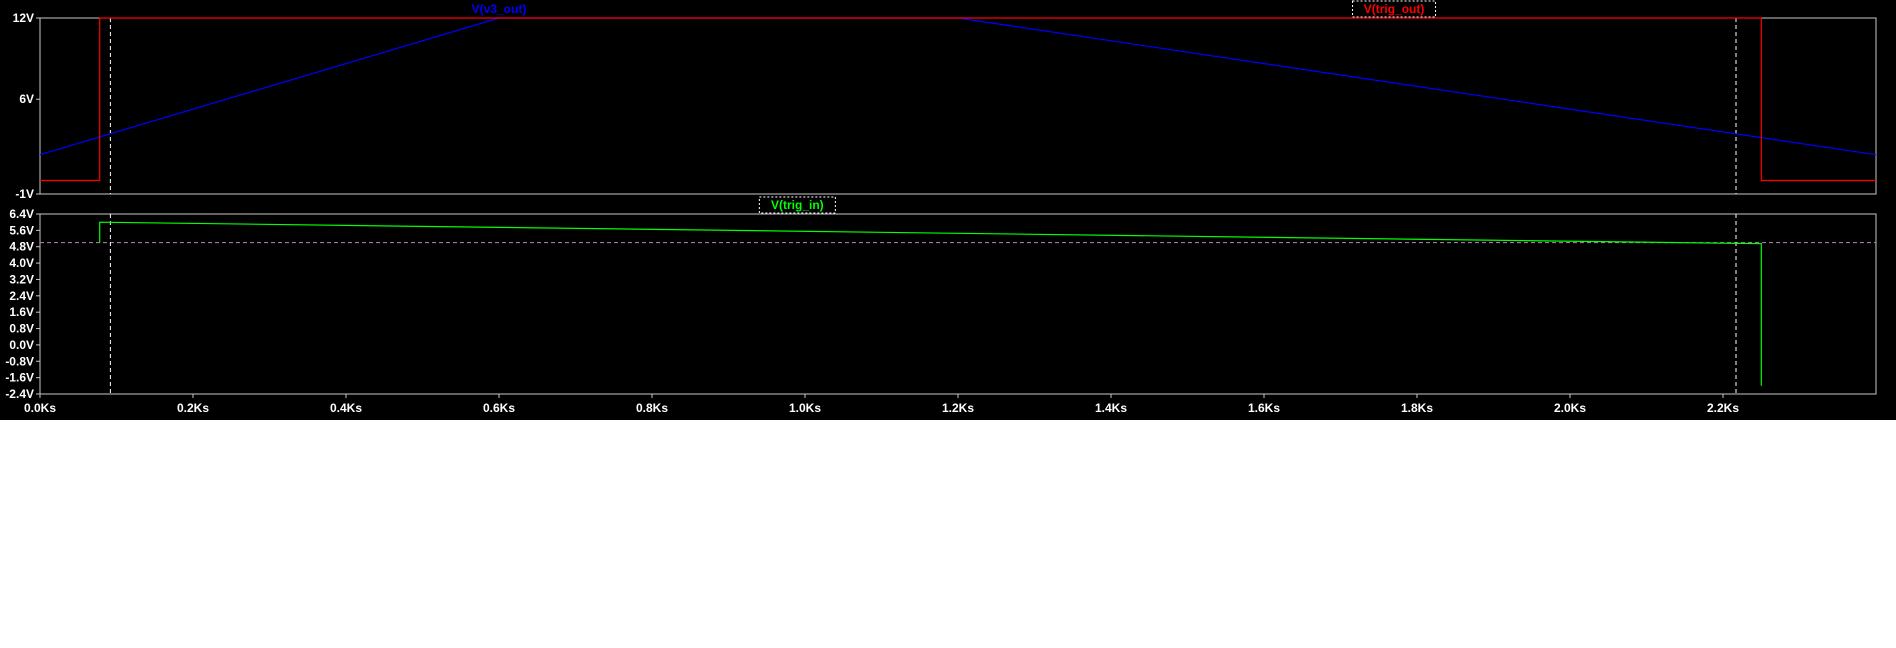 The image size is (1896, 648). Describe the element at coordinates (1723, 408) in the screenshot. I see `x-tick-label: 2.2Ks` at that location.